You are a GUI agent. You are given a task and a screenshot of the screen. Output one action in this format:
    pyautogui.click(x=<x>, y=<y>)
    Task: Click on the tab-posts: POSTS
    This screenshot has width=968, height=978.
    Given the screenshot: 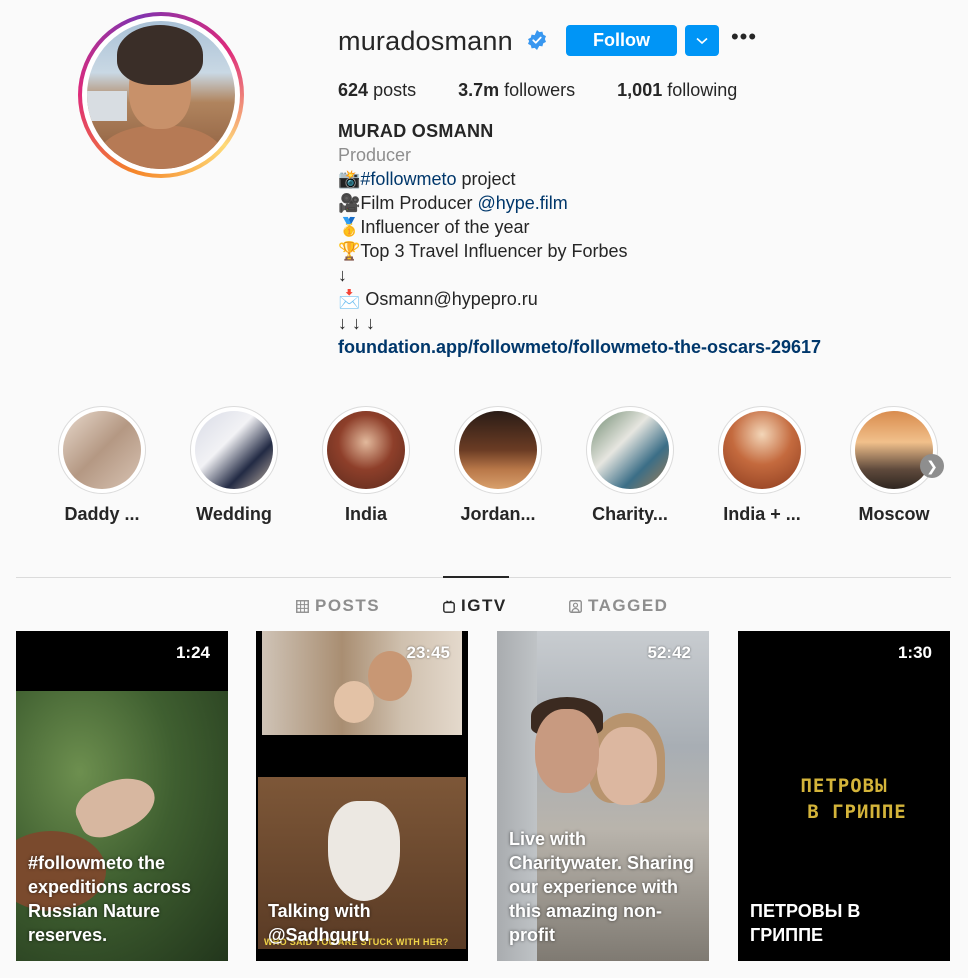 What is the action you would take?
    pyautogui.click(x=338, y=606)
    